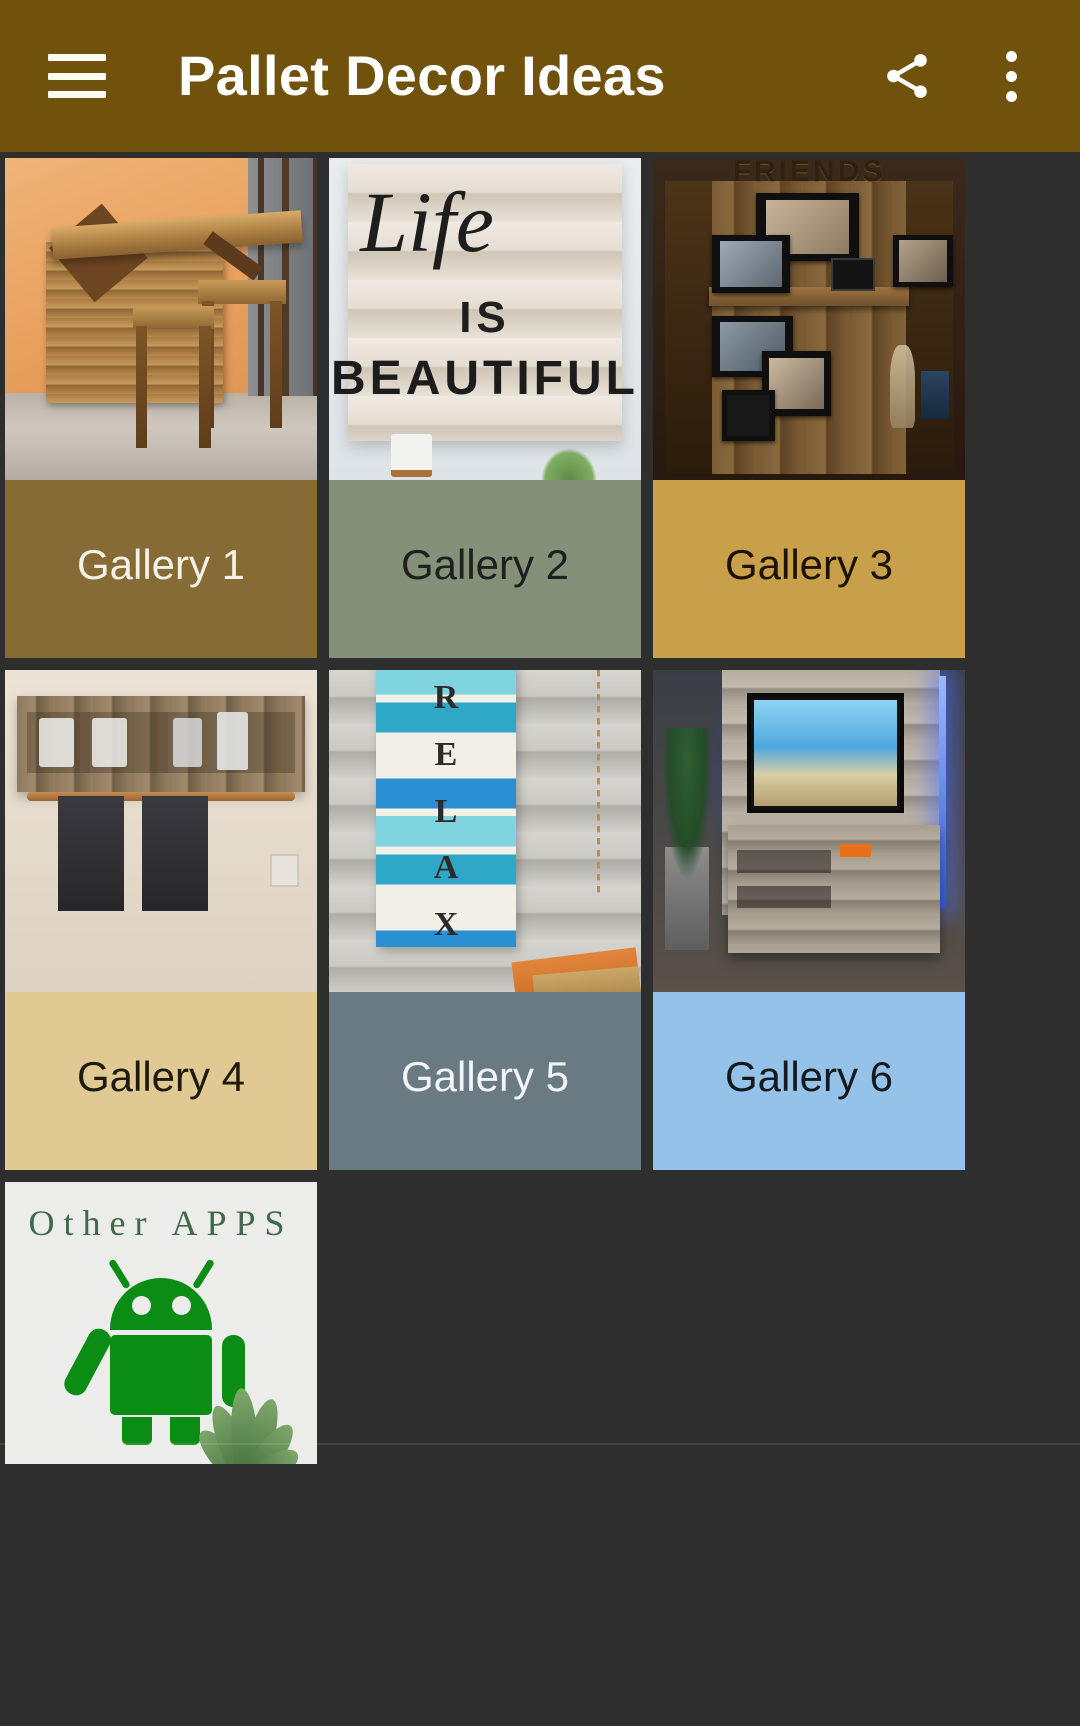 This screenshot has height=1726, width=1080. I want to click on page-title: Pallet Decor Ideas, so click(422, 75).